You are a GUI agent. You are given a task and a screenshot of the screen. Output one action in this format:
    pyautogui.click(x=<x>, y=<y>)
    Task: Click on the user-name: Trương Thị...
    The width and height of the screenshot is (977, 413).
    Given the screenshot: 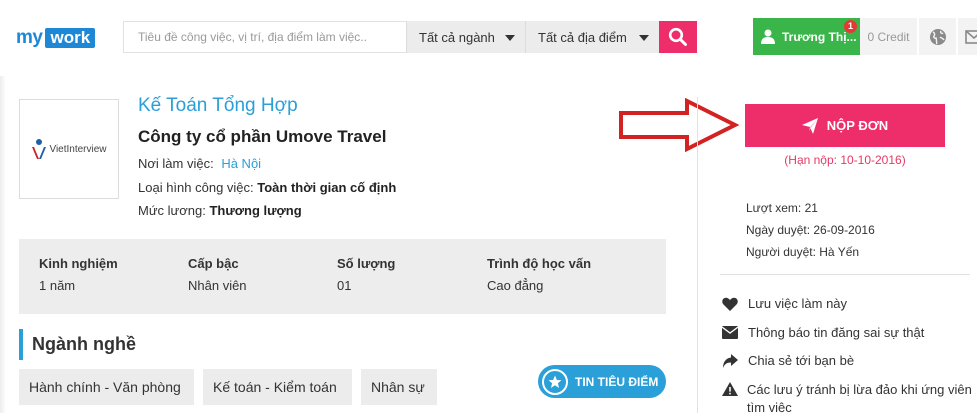 What is the action you would take?
    pyautogui.click(x=819, y=36)
    